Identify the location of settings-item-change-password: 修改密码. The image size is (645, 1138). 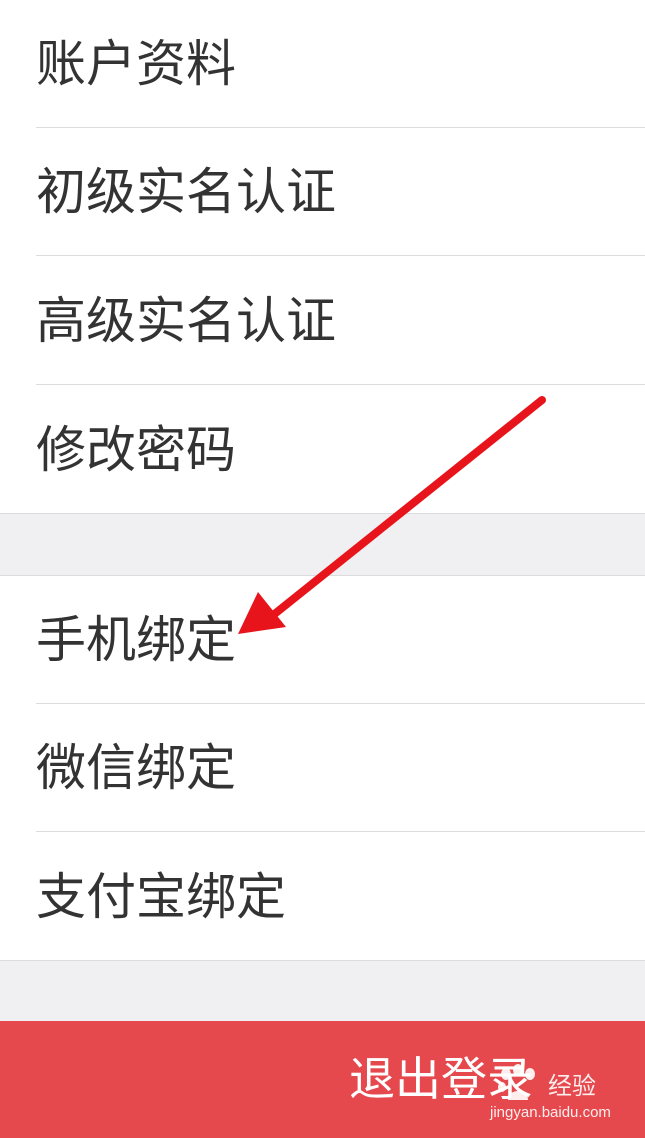
(322, 450).